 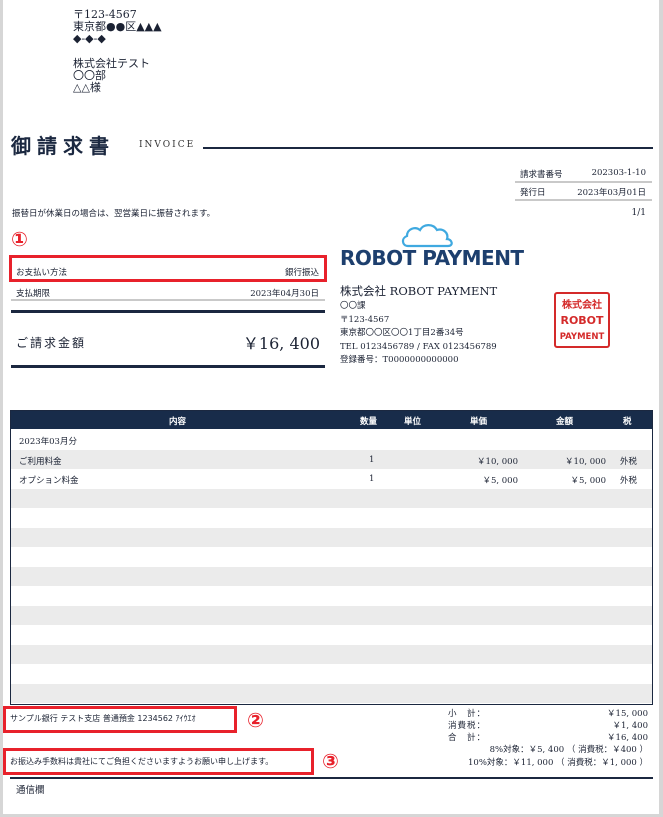 I want to click on sender-address-line2: ◆-◆-◆, so click(x=89, y=38).